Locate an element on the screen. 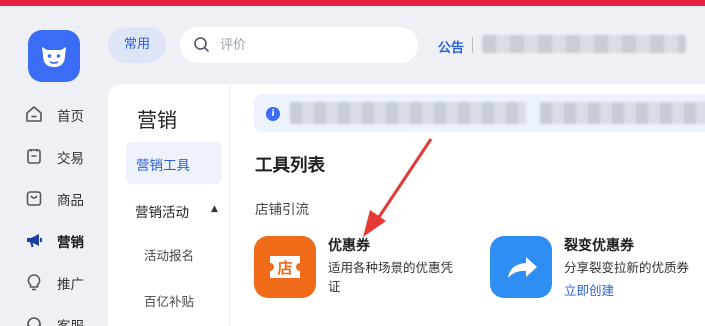 The height and width of the screenshot is (326, 705). section-label: 店铺引流 is located at coordinates (282, 210).